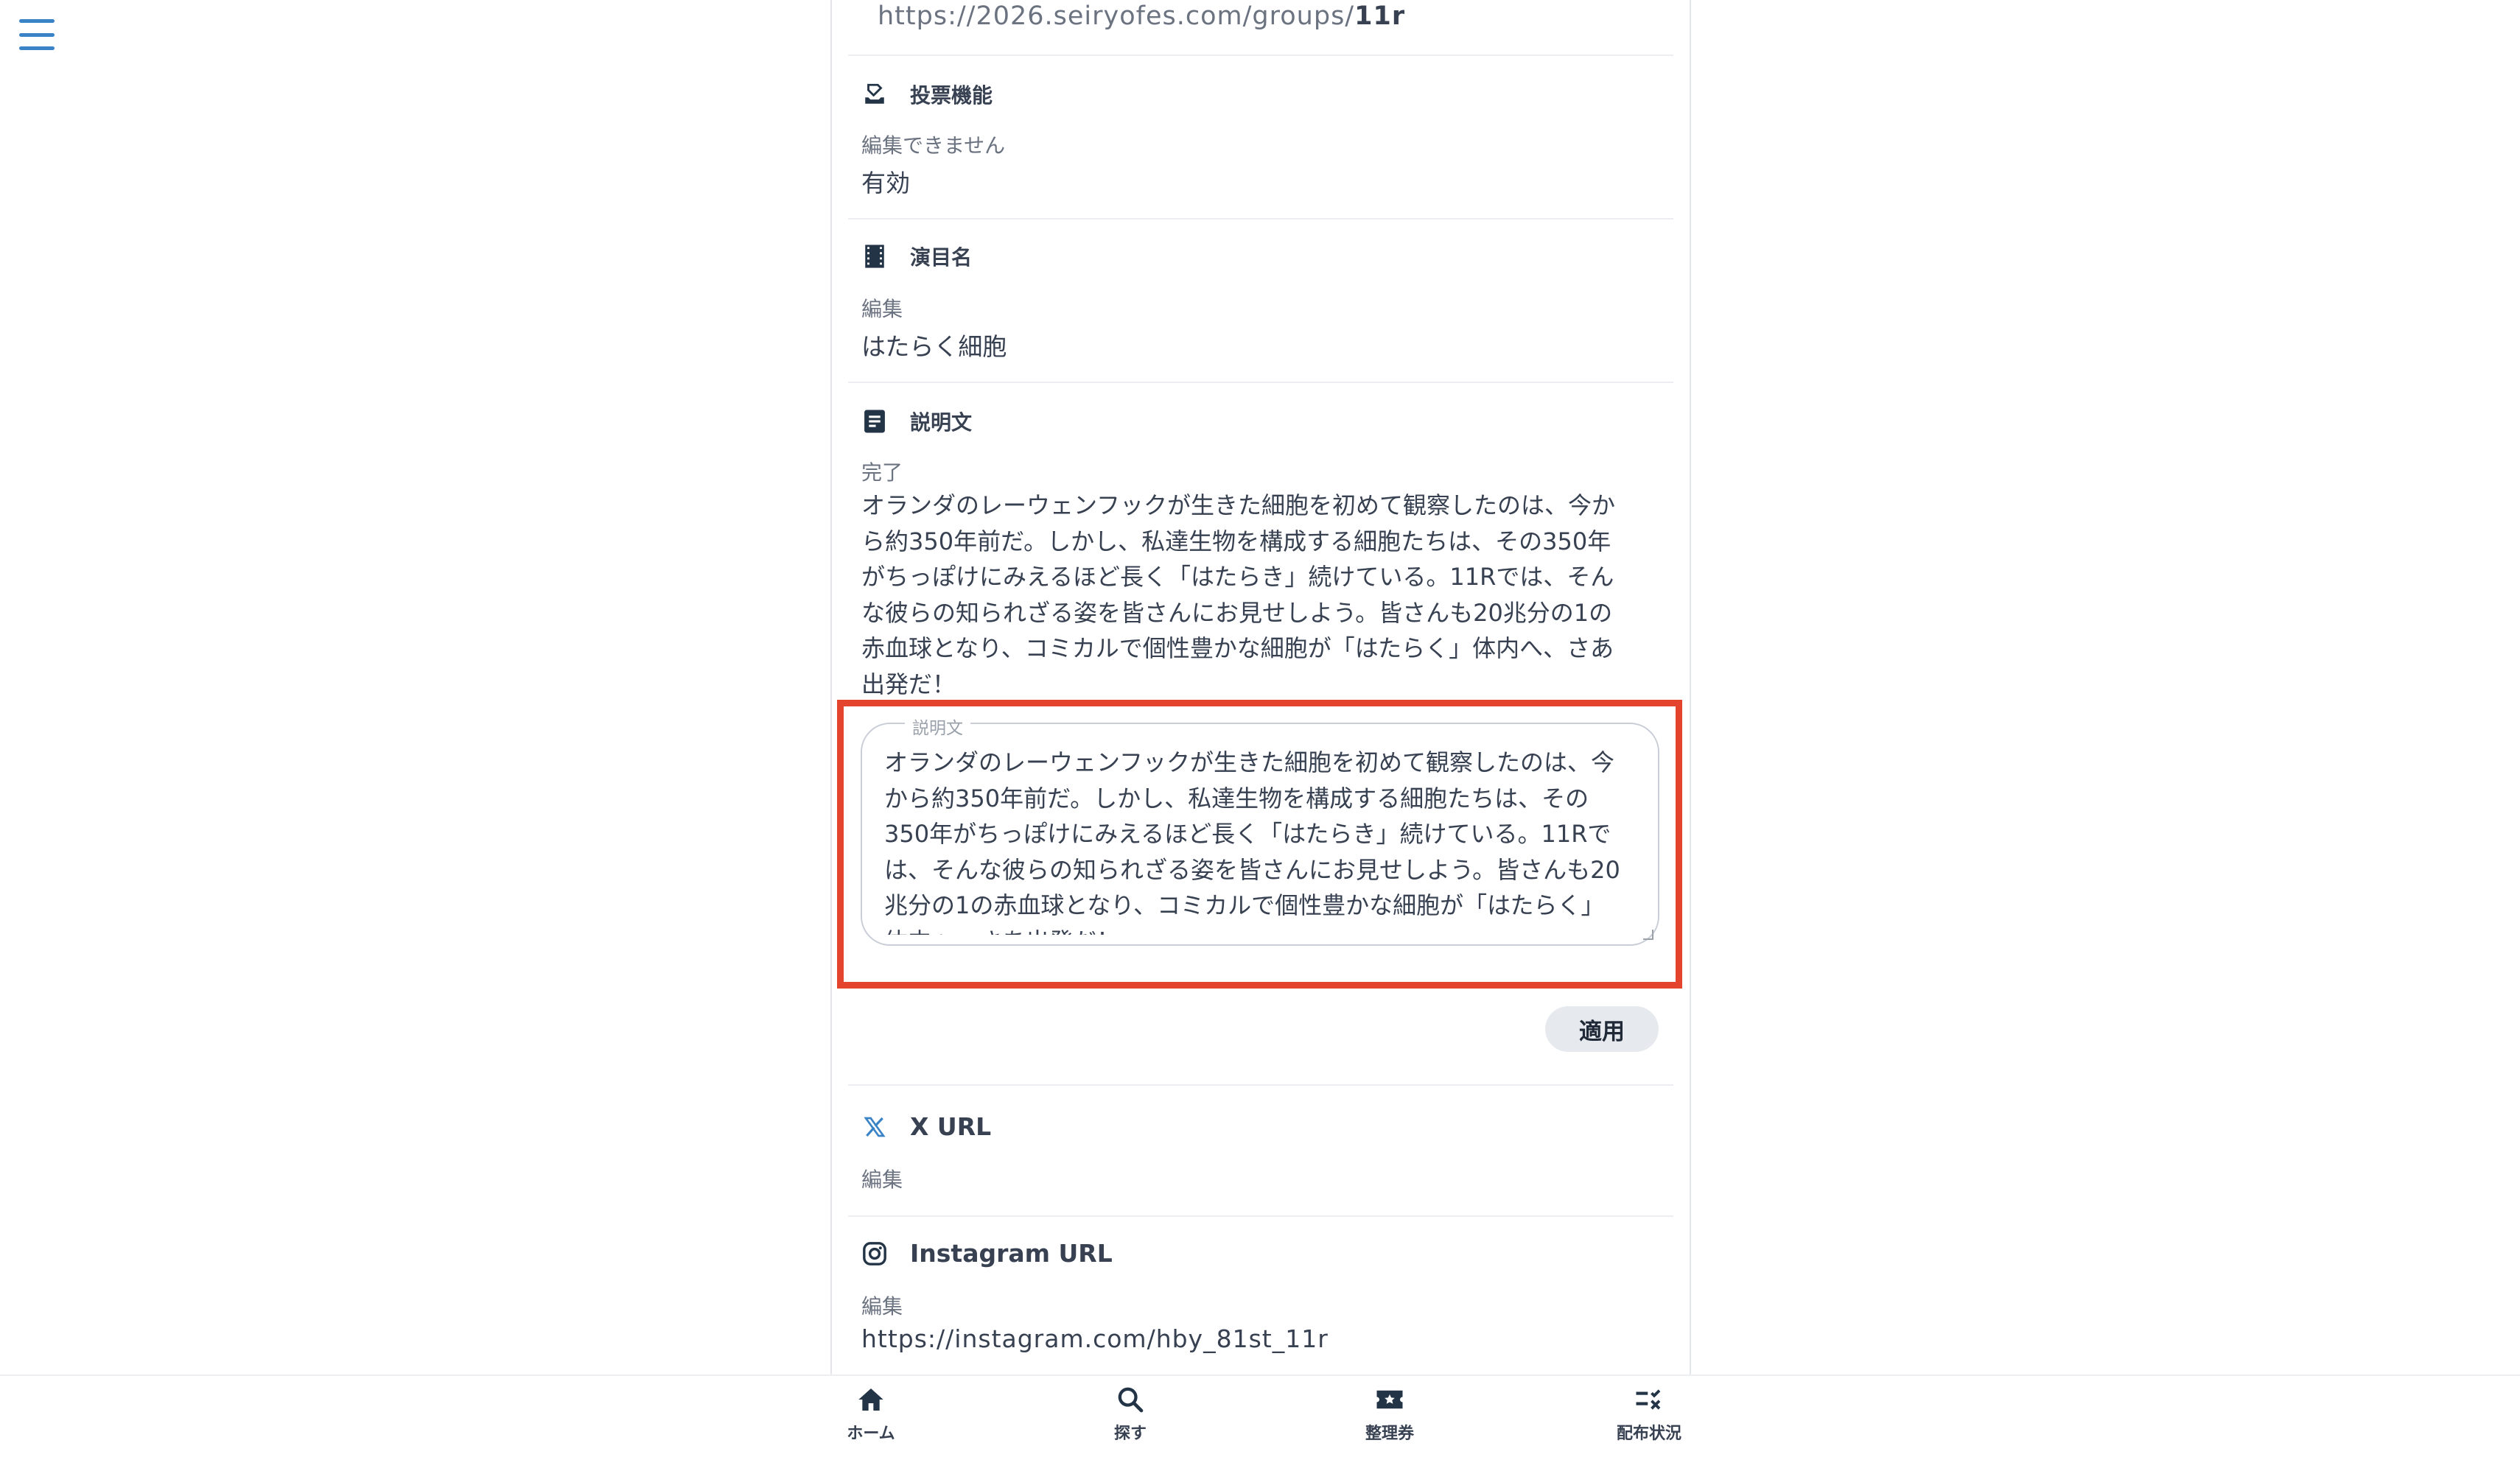 The width and height of the screenshot is (2520, 1457). I want to click on home-icon, so click(871, 1399).